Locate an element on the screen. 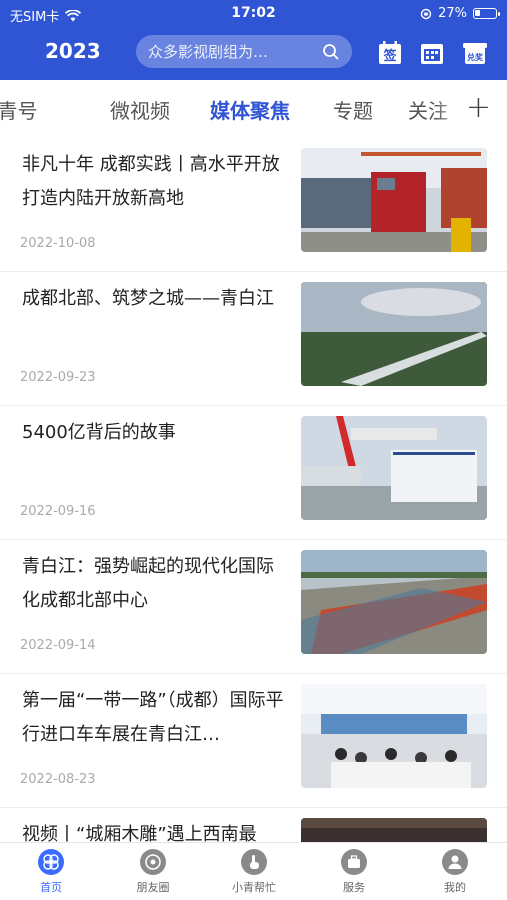 Image resolution: width=507 pixels, height=900 pixels. article-item: 青白江：强势崛起的现代化国际化成都北部中心 2022-09-14 is located at coordinates (253, 607).